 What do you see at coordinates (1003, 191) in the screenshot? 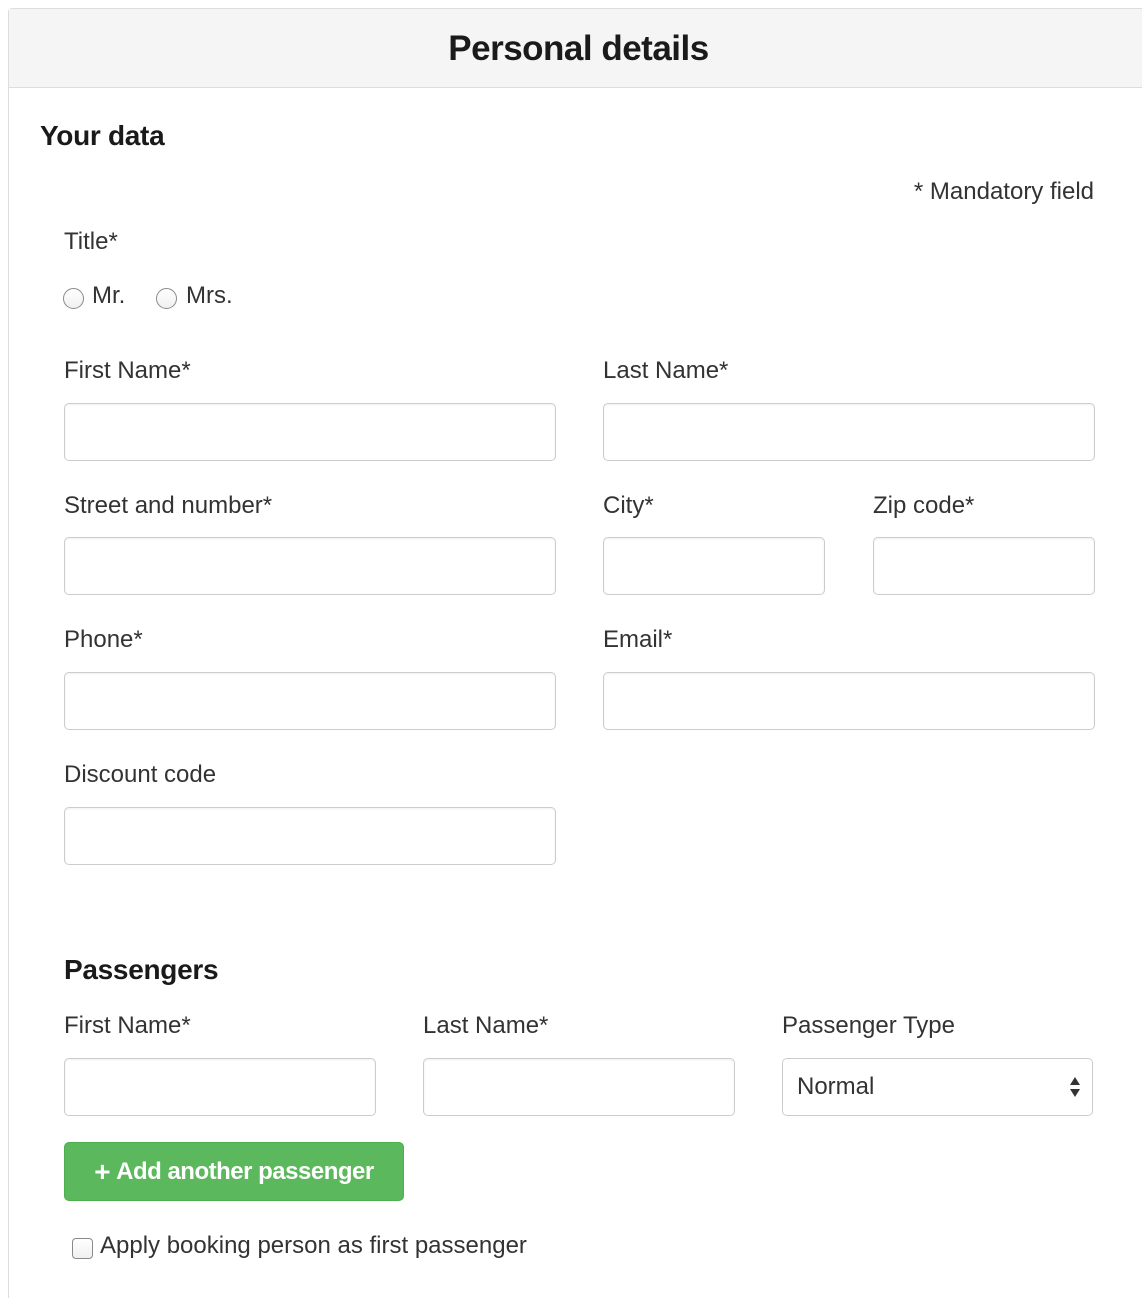
I see `mandatory-field-note: * Mandatory field` at bounding box center [1003, 191].